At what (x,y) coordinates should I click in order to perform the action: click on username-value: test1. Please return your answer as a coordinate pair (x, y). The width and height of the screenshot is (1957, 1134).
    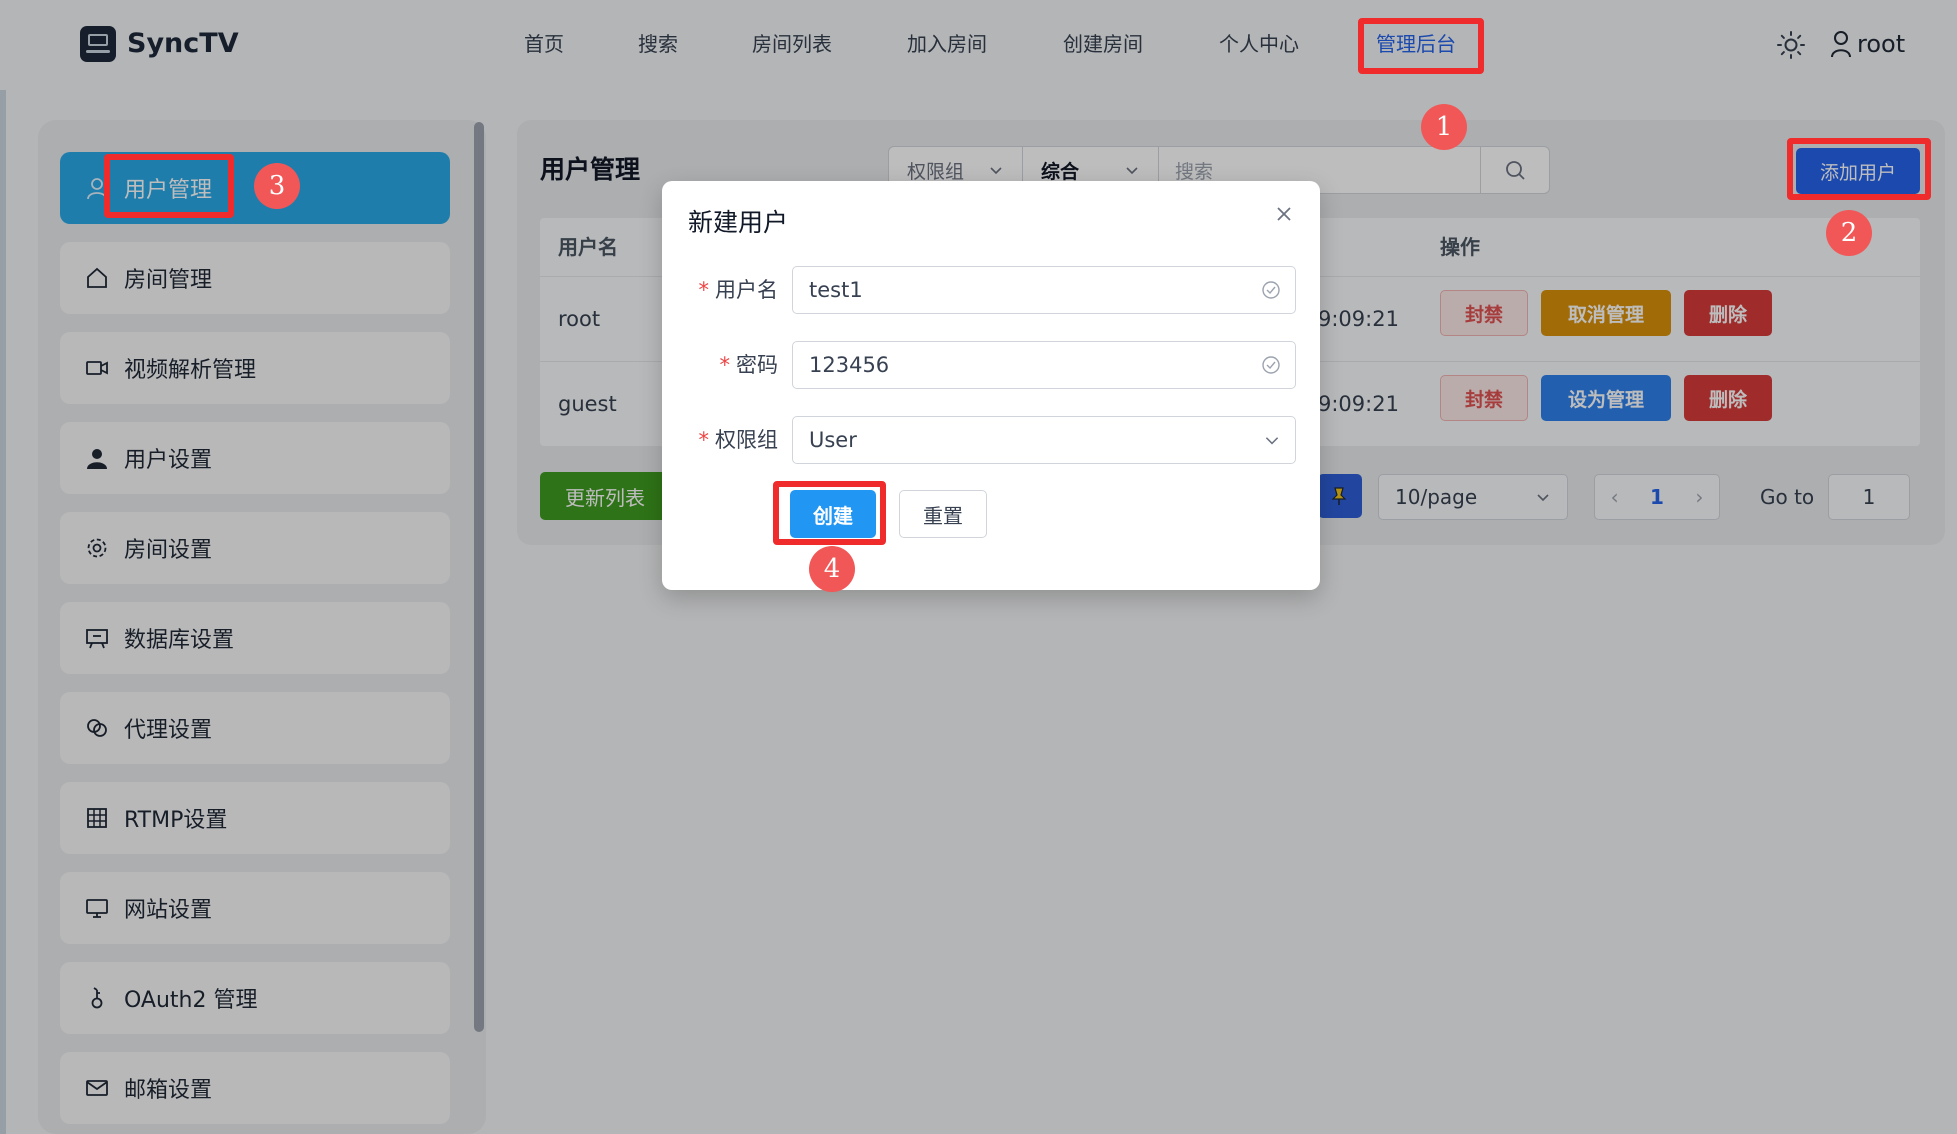
    Looking at the image, I should click on (836, 290).